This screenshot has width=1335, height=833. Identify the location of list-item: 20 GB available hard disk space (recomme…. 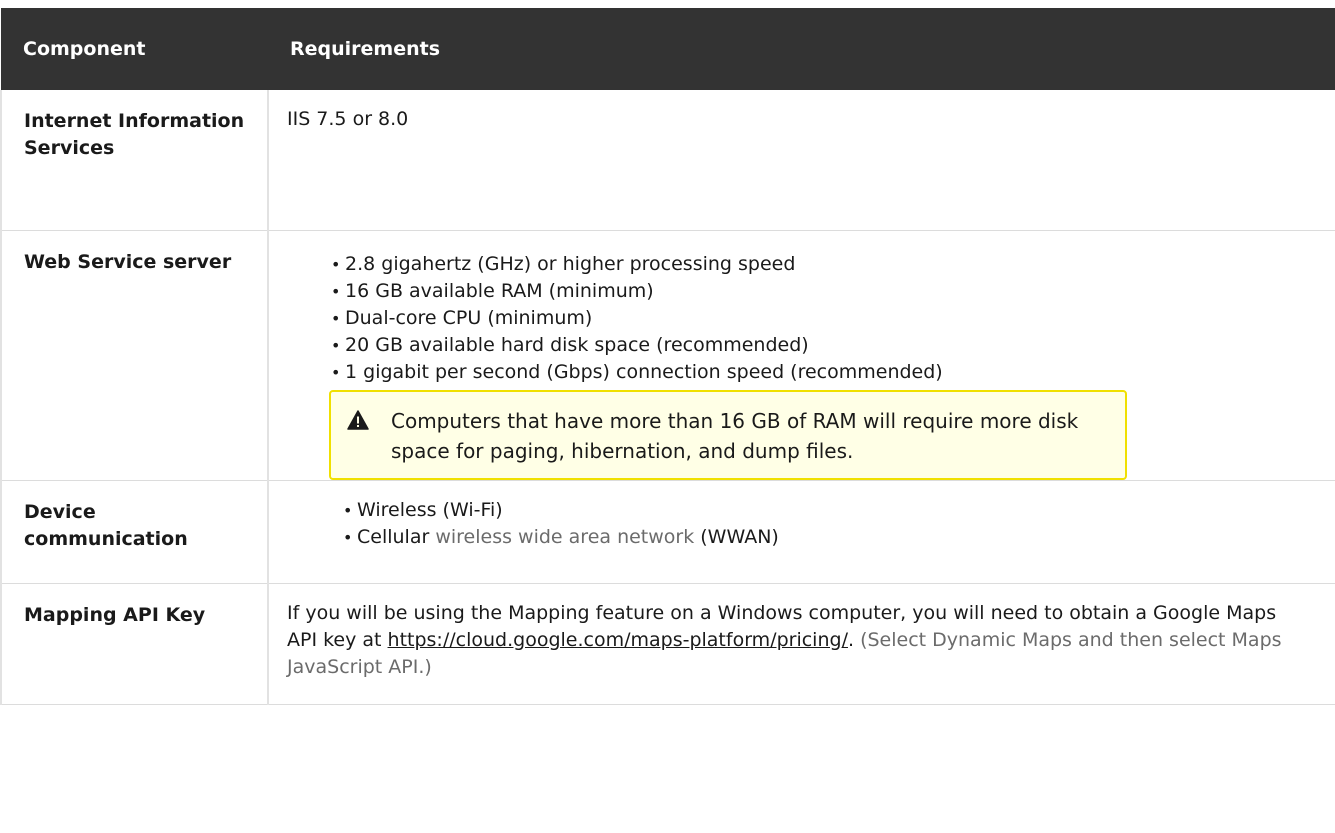
(832, 345).